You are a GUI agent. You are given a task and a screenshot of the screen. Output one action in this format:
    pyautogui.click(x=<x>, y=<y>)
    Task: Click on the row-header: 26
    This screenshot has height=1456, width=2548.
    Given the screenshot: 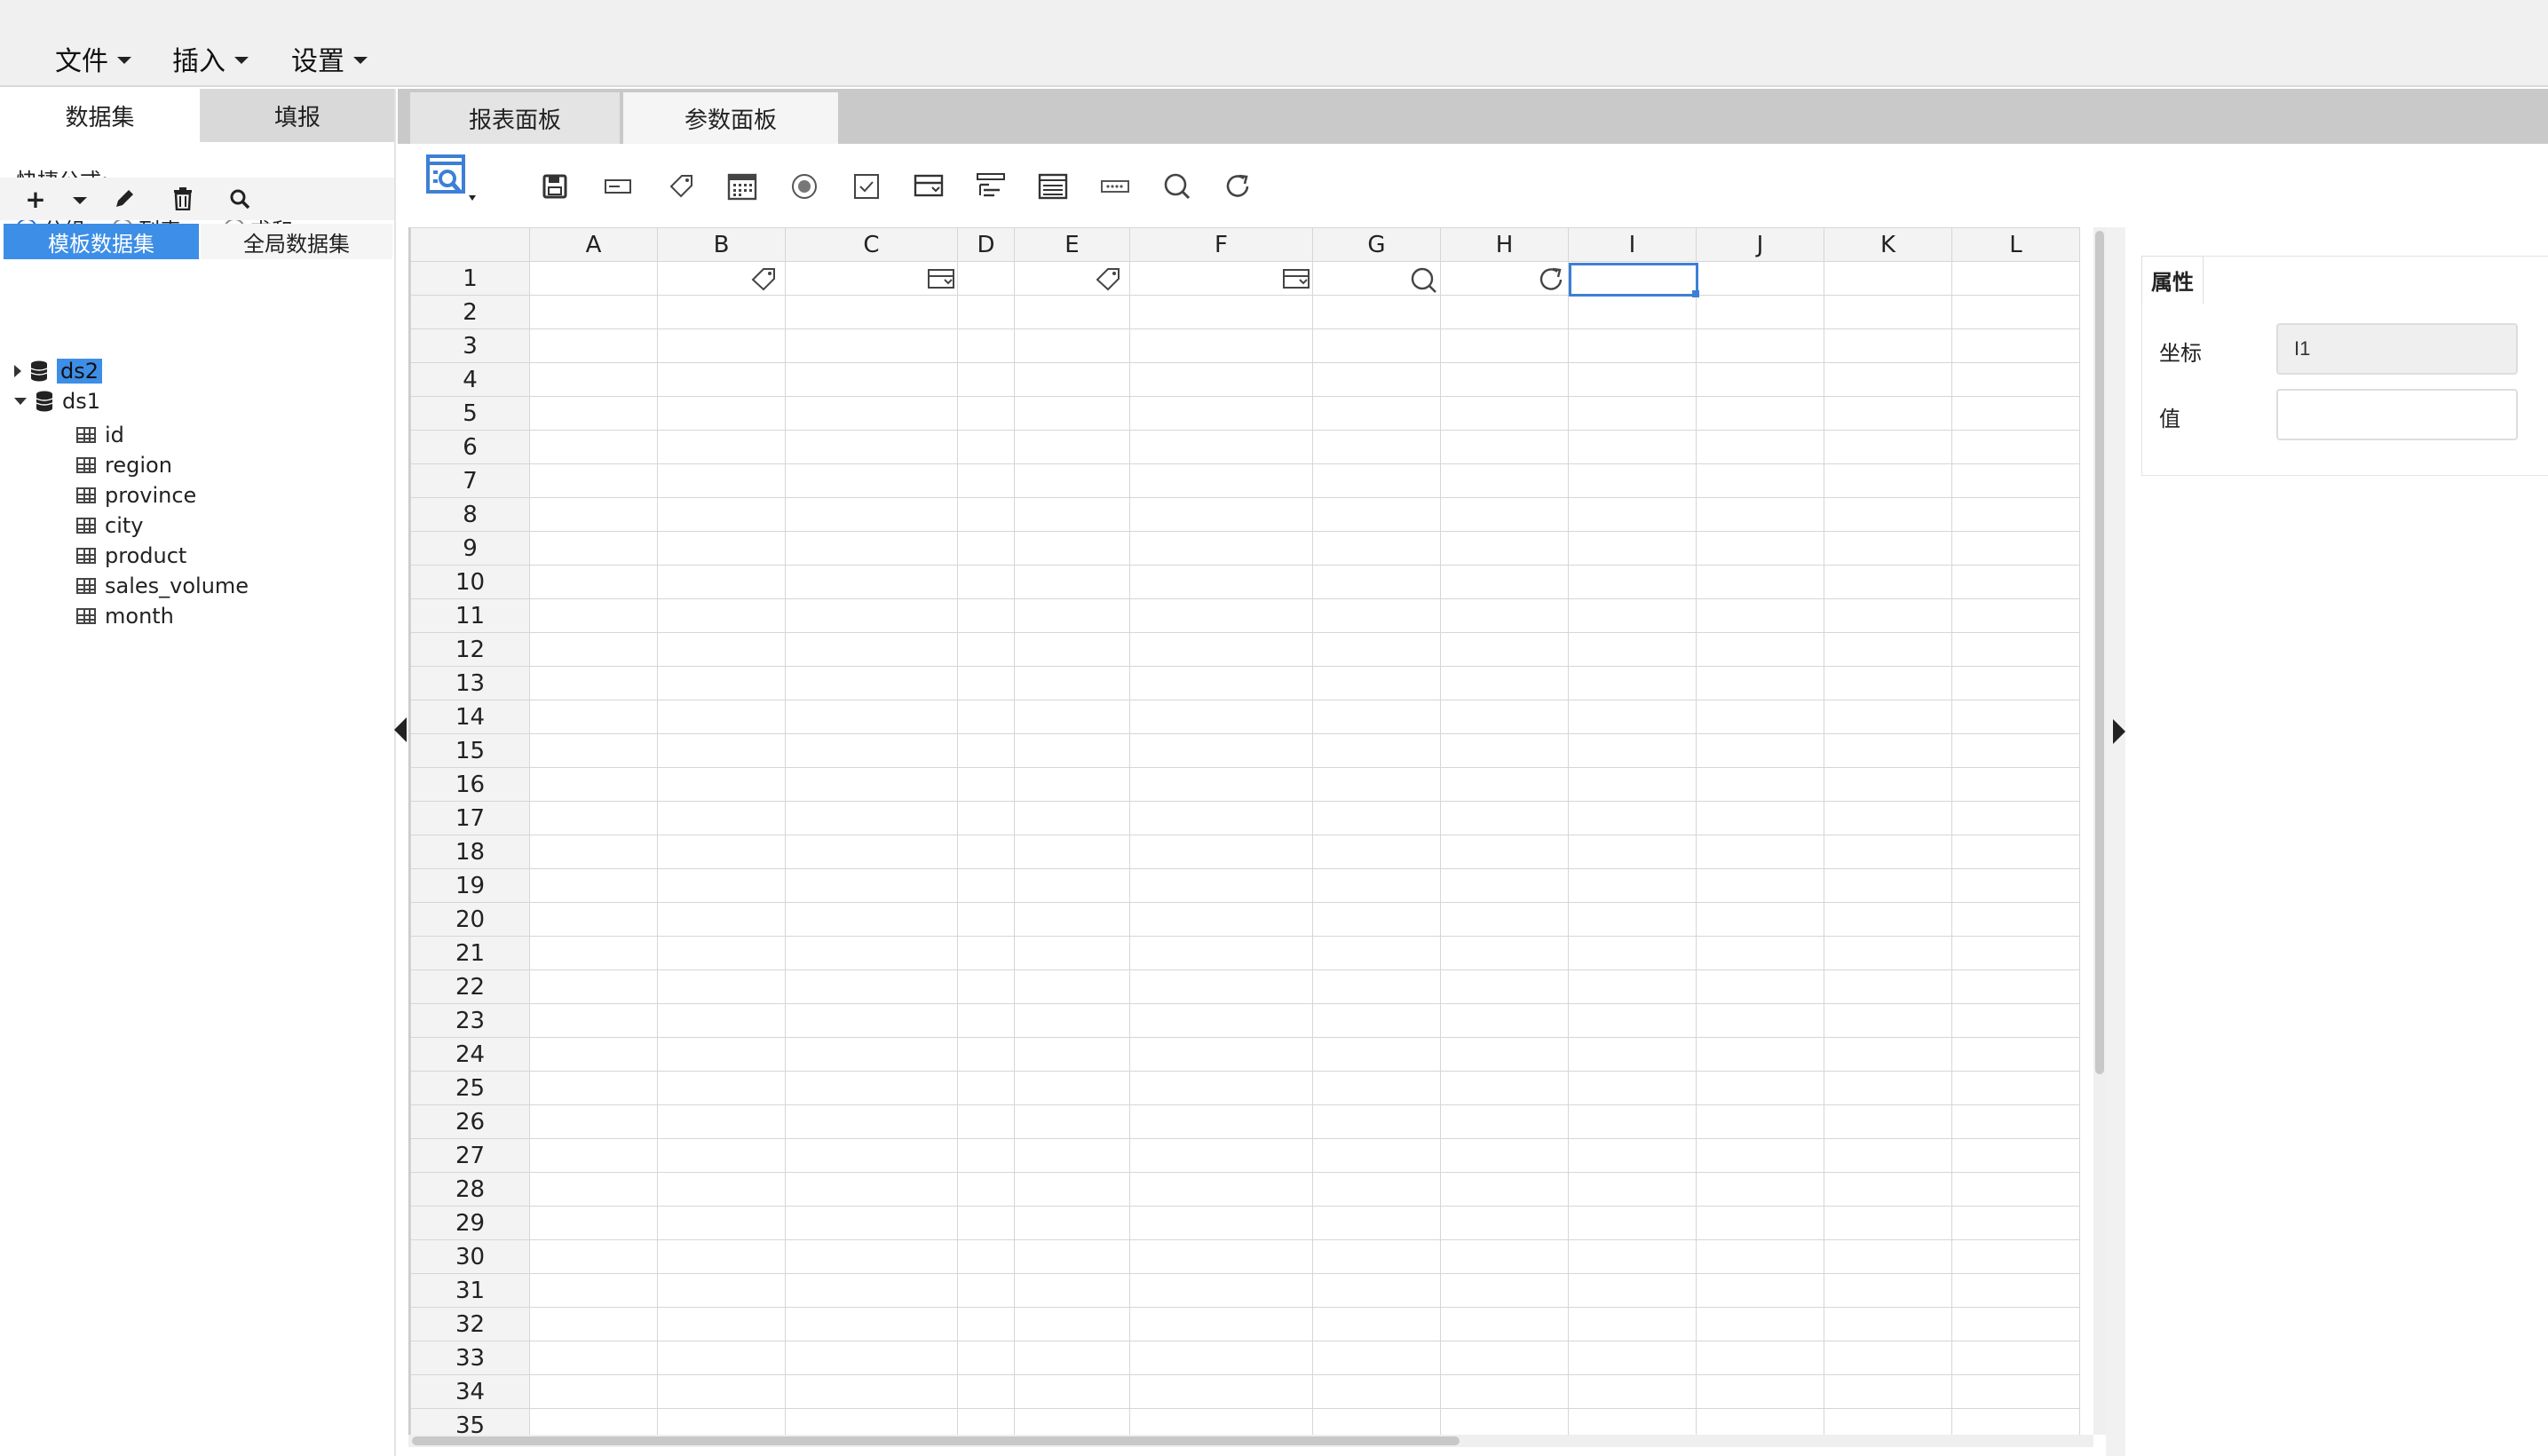 What is the action you would take?
    pyautogui.click(x=470, y=1121)
    